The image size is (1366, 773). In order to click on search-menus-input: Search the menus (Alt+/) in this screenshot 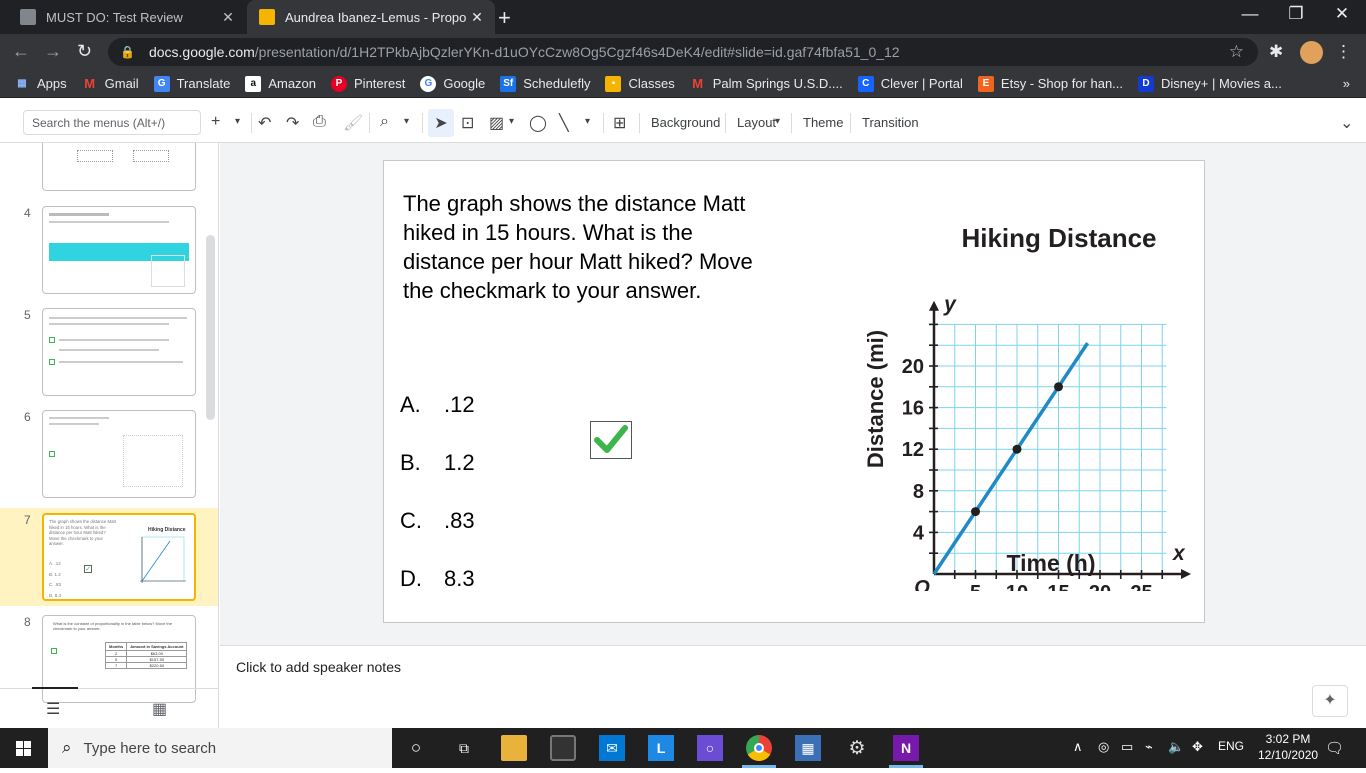, I will do `click(112, 122)`.